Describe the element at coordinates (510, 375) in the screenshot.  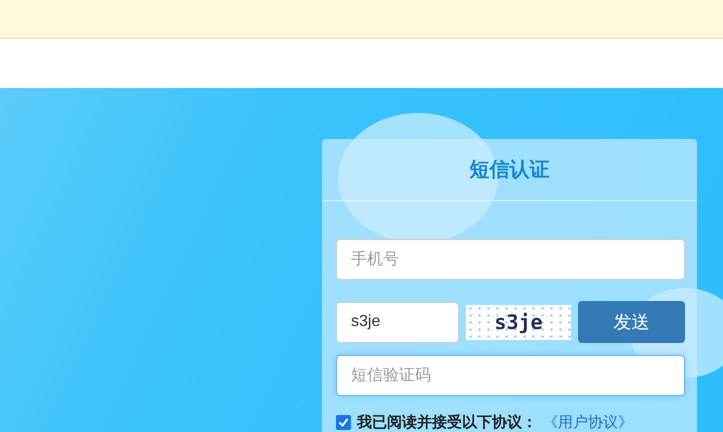
I see `sms-code-input: 短信验证码` at that location.